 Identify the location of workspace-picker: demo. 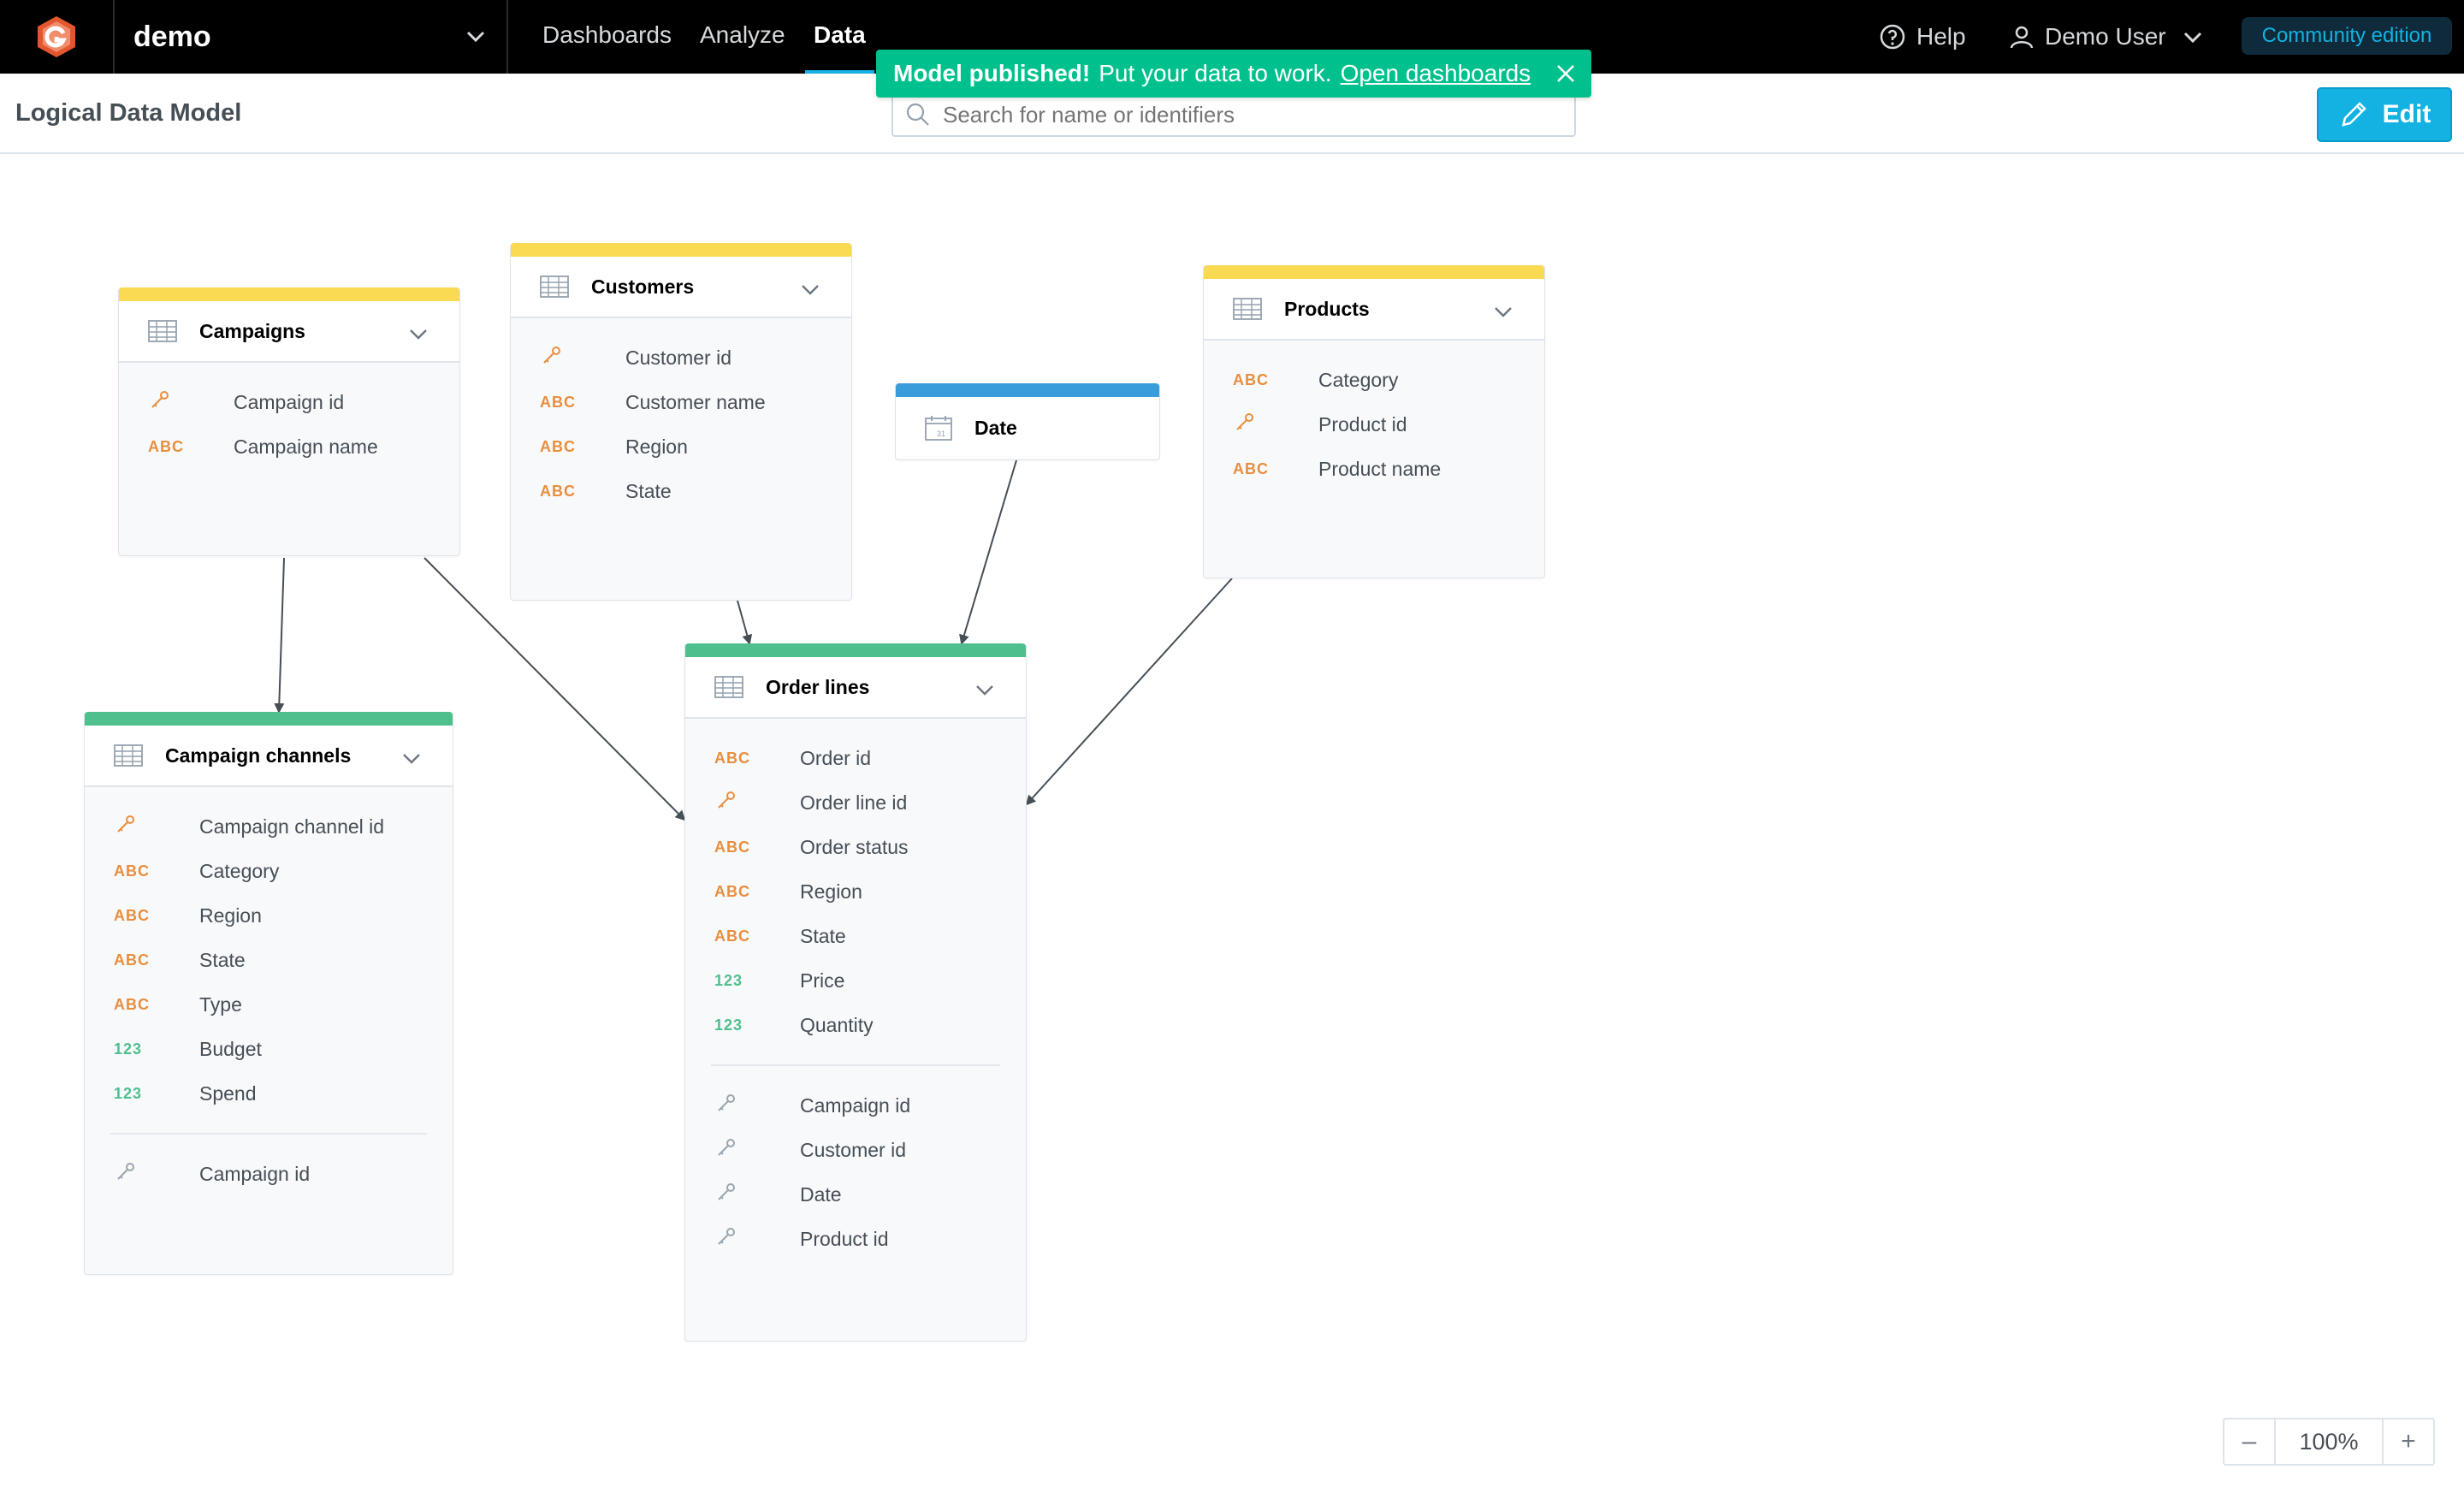
(311, 37).